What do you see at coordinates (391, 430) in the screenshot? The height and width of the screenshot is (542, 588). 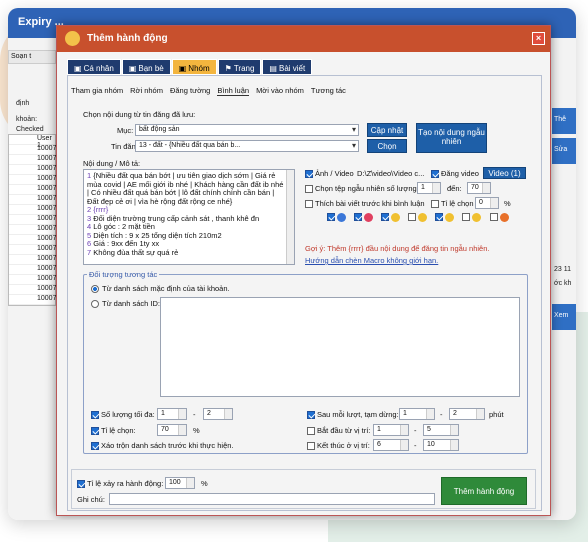 I see `start-pos-from-input: 1` at bounding box center [391, 430].